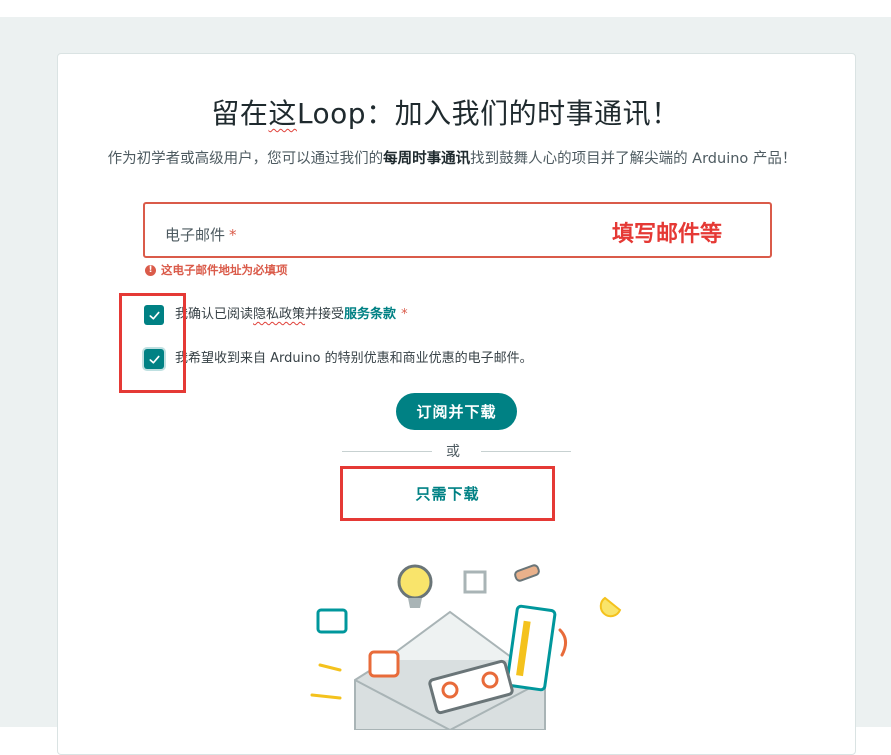 This screenshot has width=891, height=755. Describe the element at coordinates (152, 343) in the screenshot. I see `annotation-checkbox-highlight` at that location.